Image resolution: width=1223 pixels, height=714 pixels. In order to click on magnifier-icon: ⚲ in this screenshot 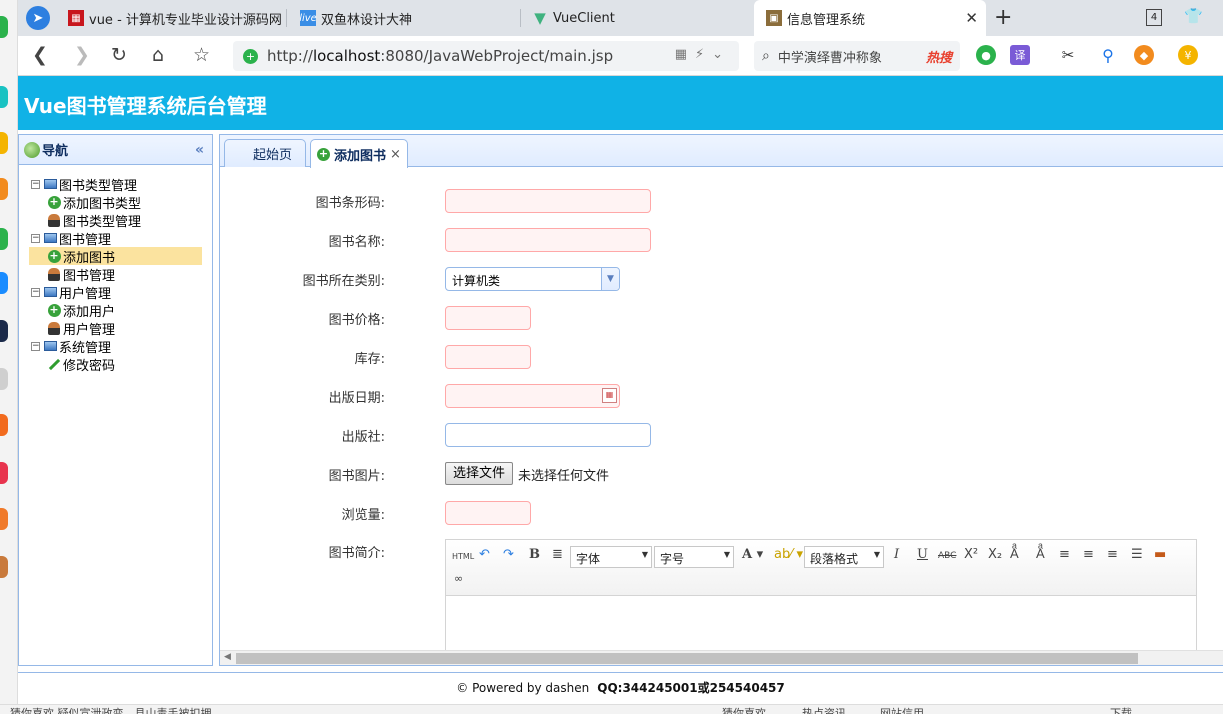, I will do `click(1108, 55)`.